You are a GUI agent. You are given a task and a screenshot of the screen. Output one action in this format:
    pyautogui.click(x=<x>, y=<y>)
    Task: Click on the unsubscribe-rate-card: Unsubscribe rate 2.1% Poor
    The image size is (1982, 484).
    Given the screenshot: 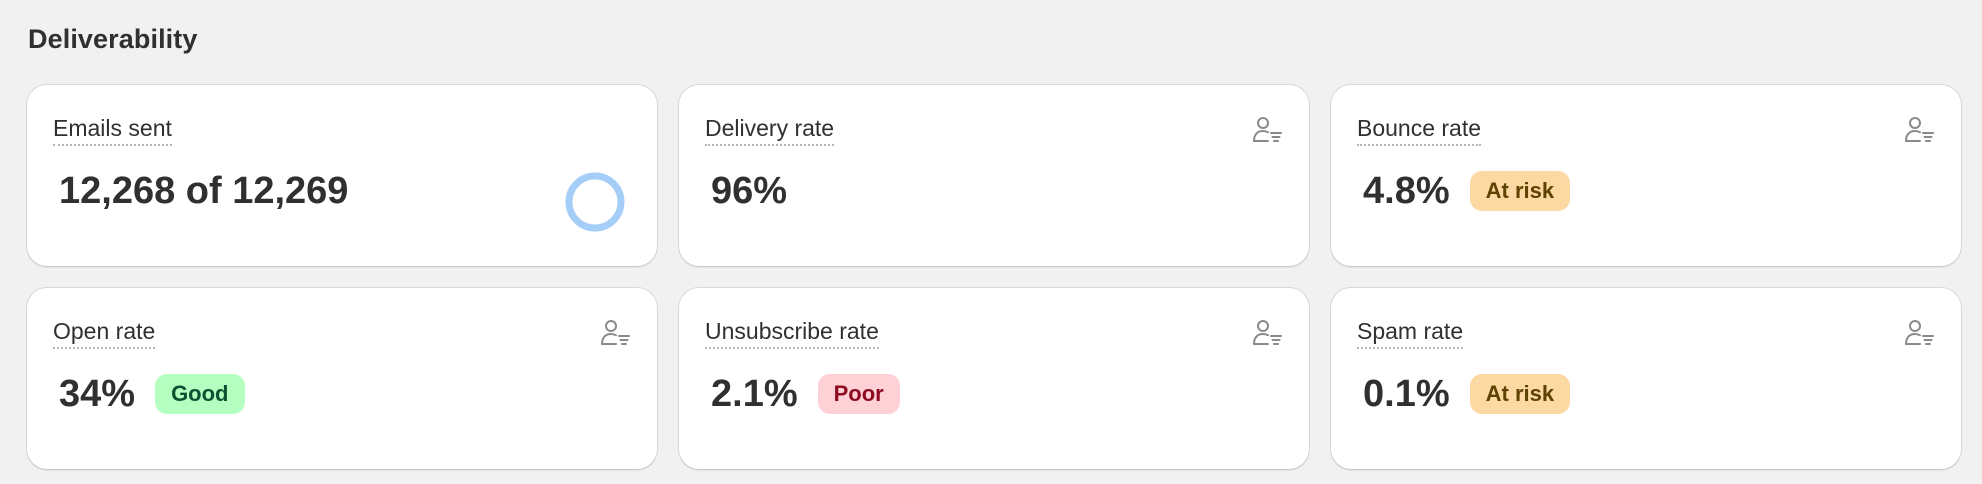 What is the action you would take?
    pyautogui.click(x=994, y=378)
    